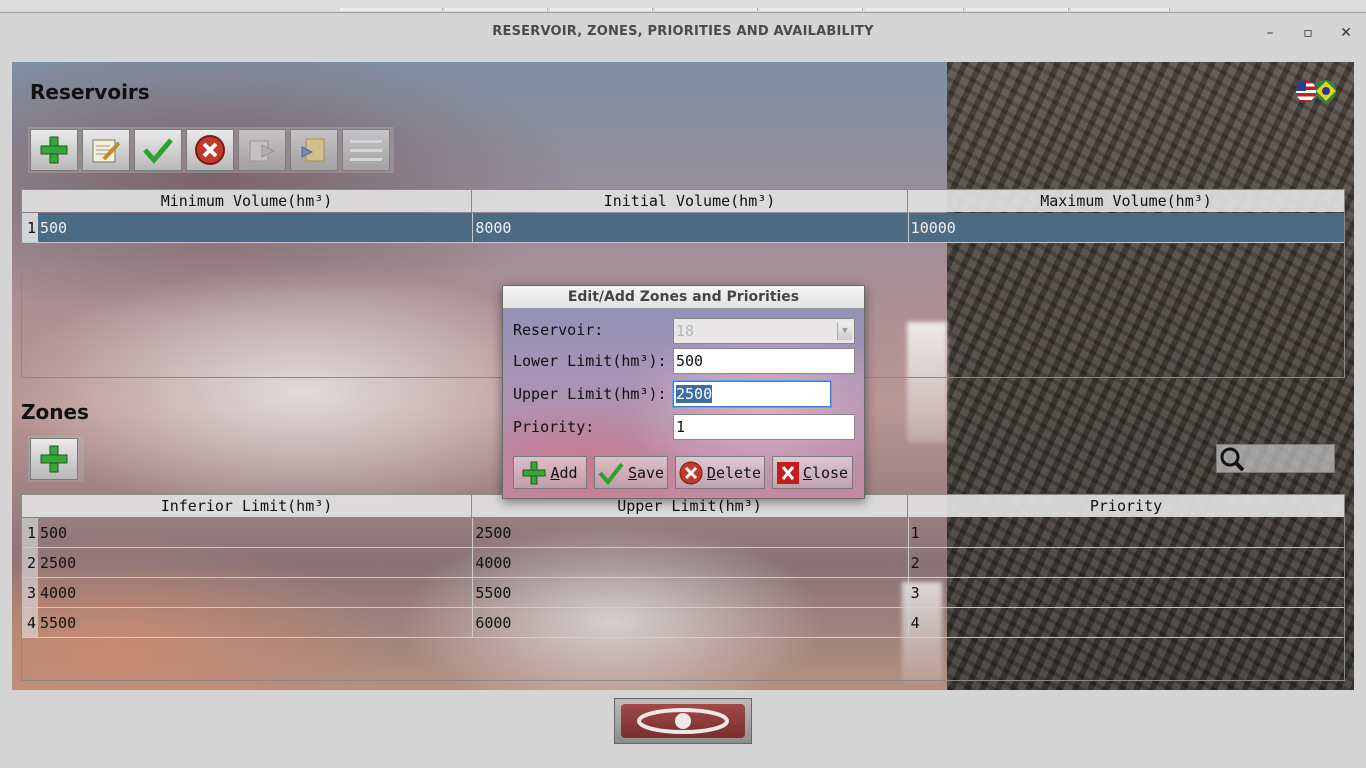 This screenshot has height=768, width=1366. What do you see at coordinates (1126, 592) in the screenshot?
I see `table-cell: 3` at bounding box center [1126, 592].